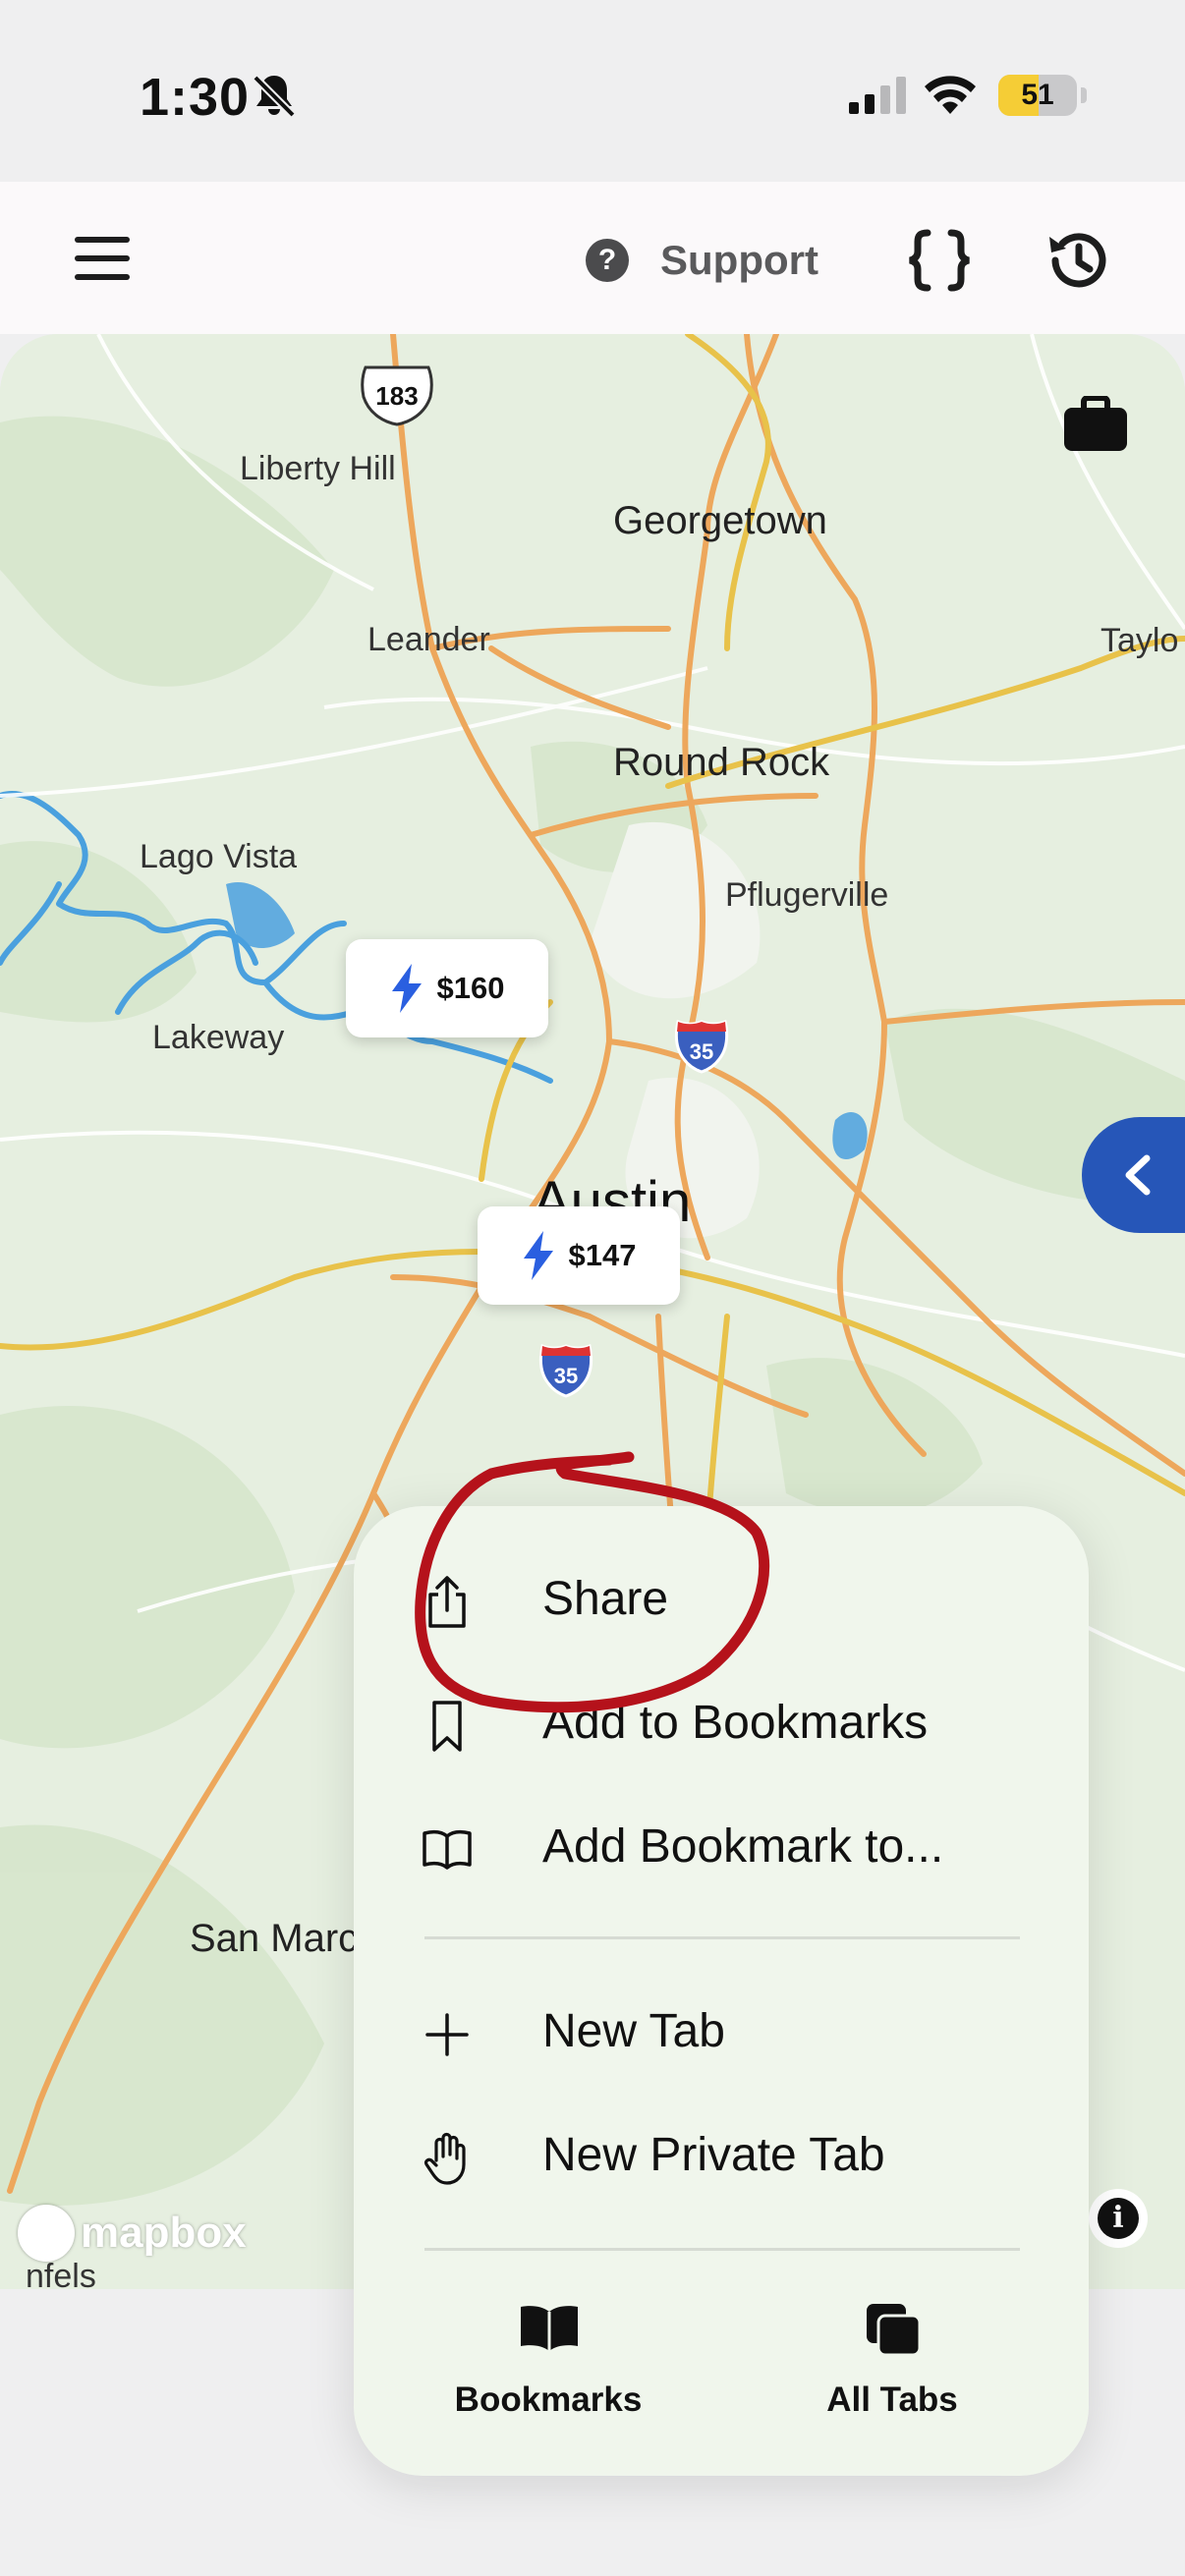 This screenshot has width=1185, height=2576. I want to click on menu-item-label: Add to Bookmarks, so click(736, 1723).